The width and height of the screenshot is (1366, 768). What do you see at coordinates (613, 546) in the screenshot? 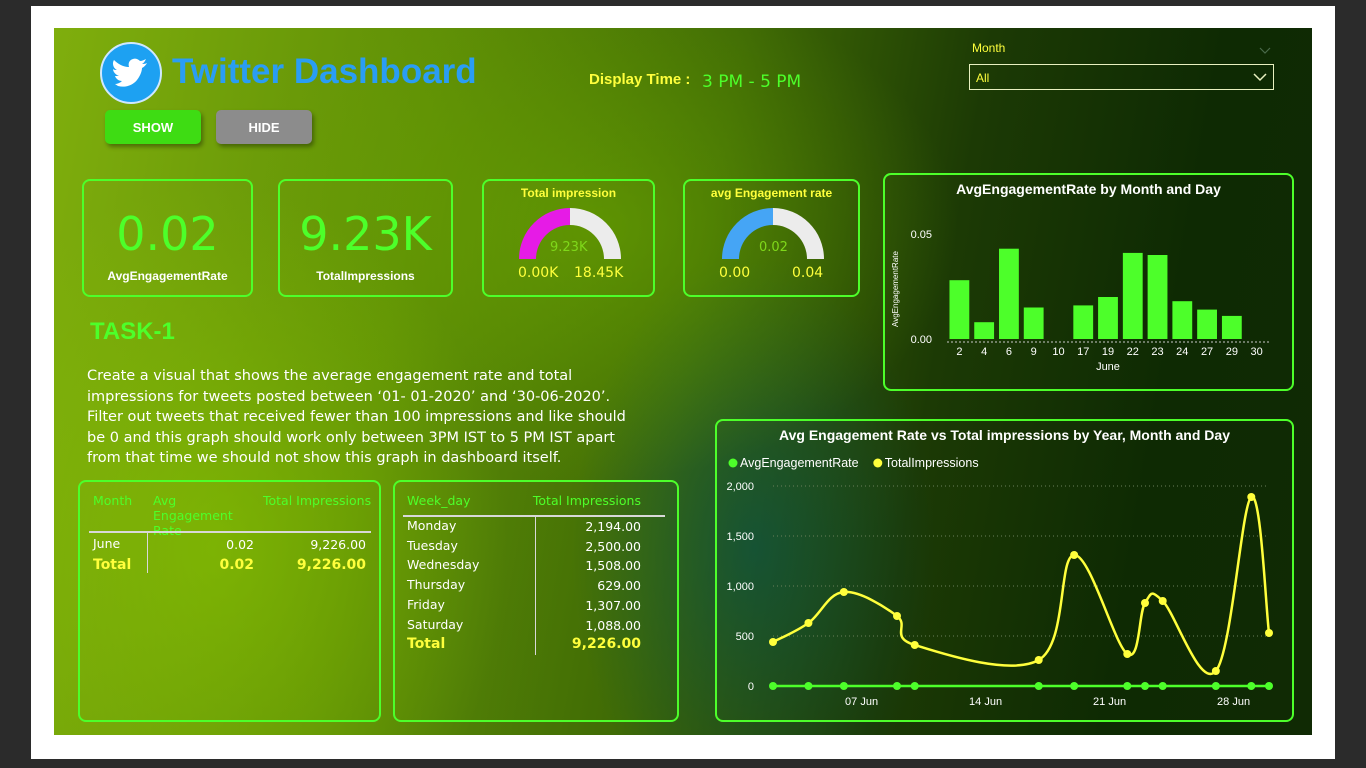
I see `cell-impressions: 2,500.00` at bounding box center [613, 546].